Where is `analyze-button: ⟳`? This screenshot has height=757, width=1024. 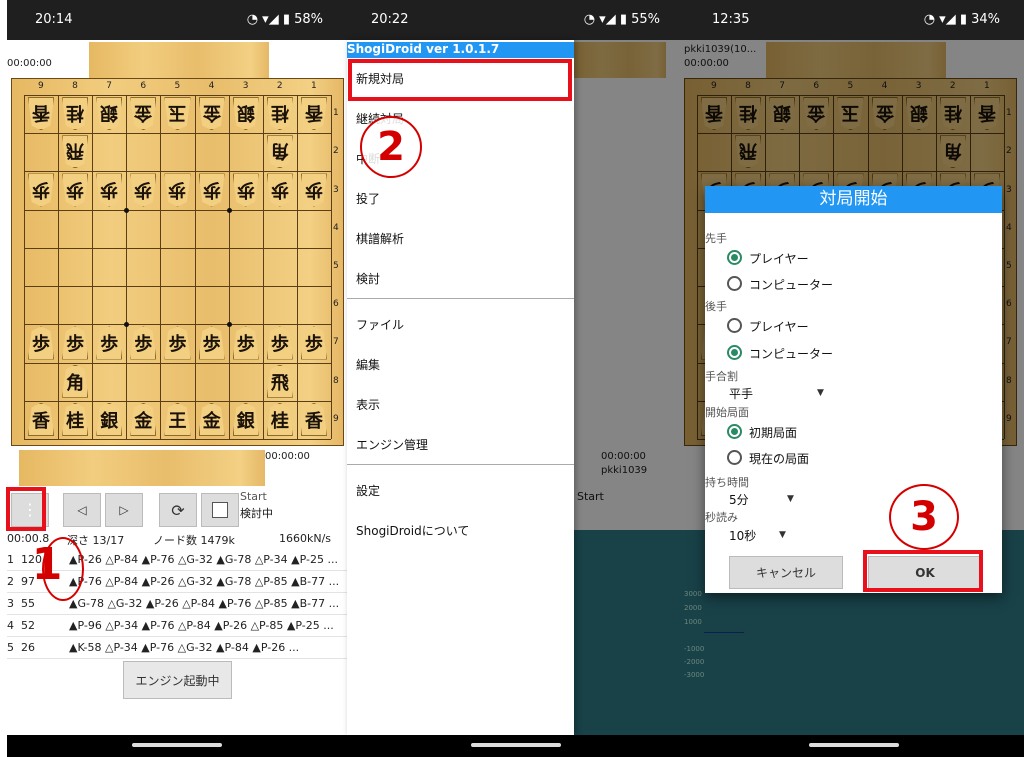 analyze-button: ⟳ is located at coordinates (178, 510).